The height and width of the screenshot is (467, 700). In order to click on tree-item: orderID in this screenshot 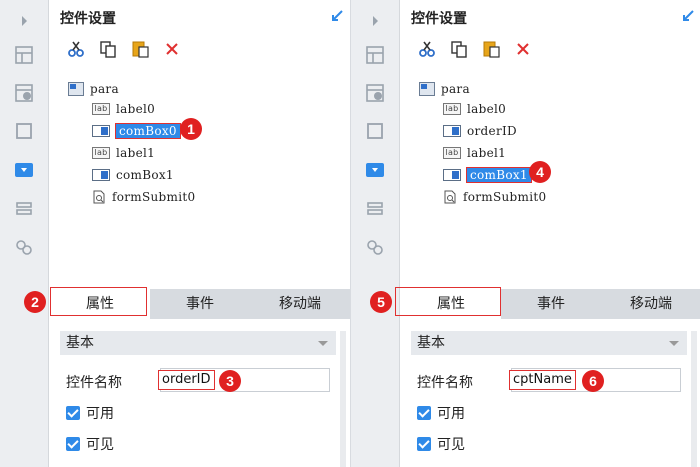, I will do `click(480, 131)`.